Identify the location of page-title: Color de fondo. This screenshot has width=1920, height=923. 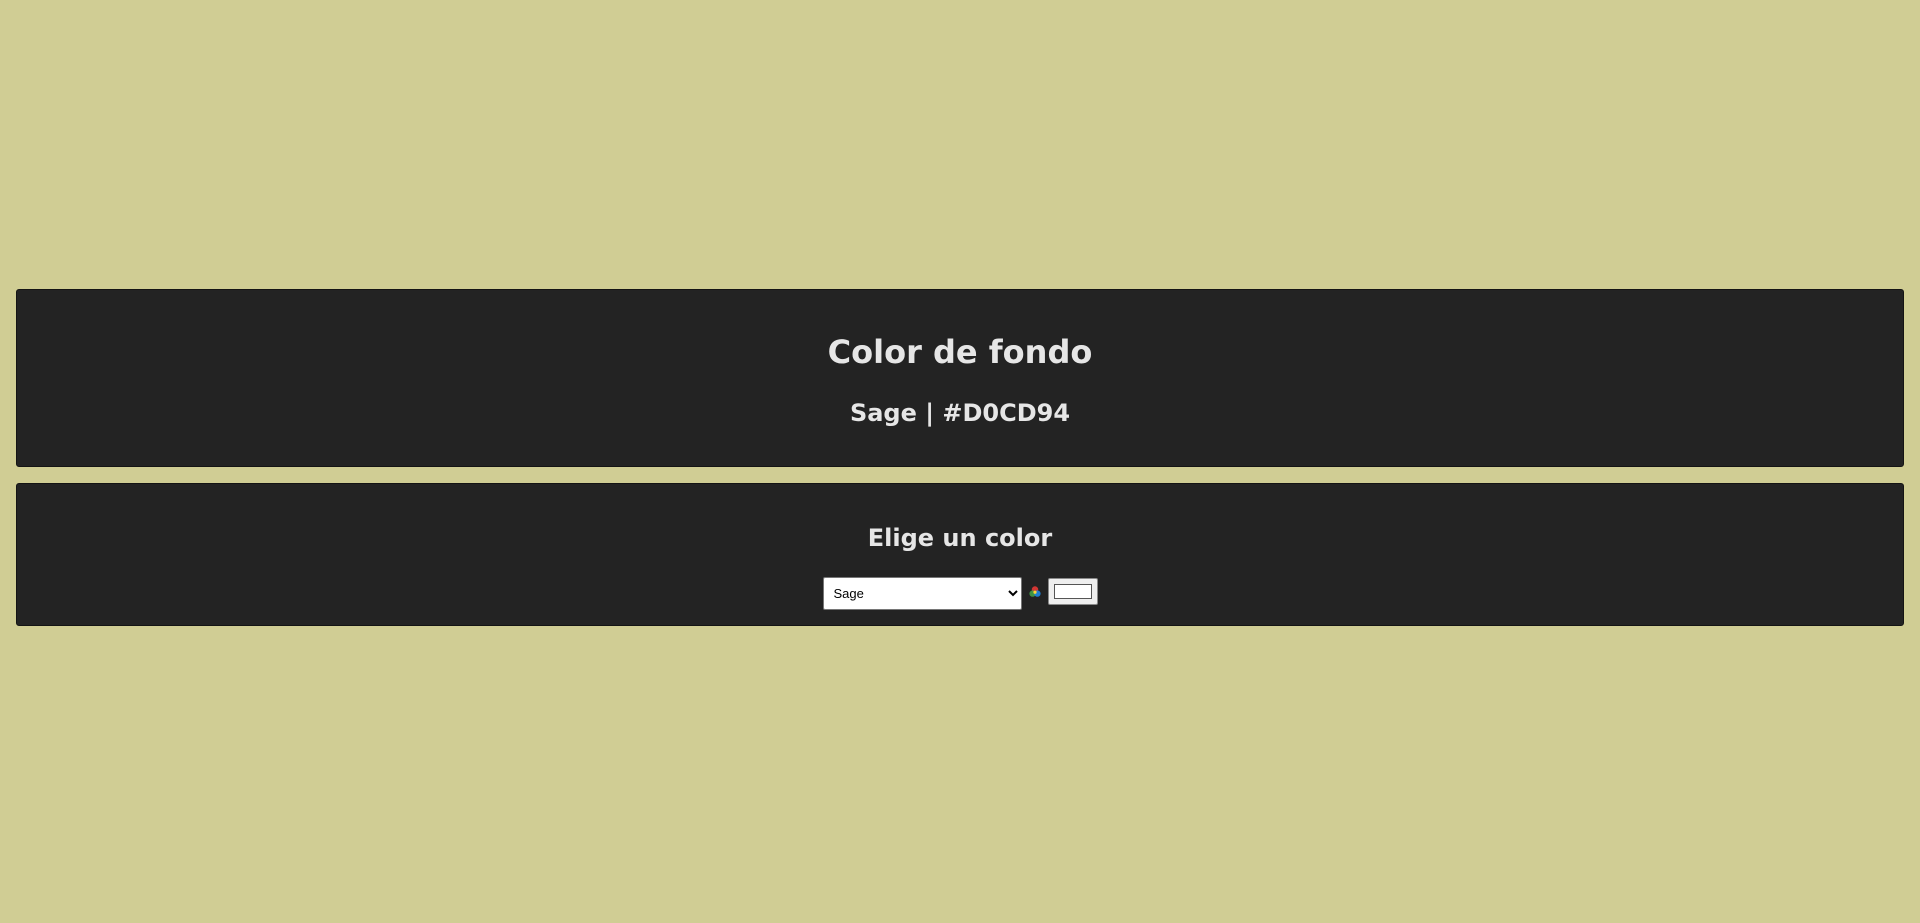
(960, 352).